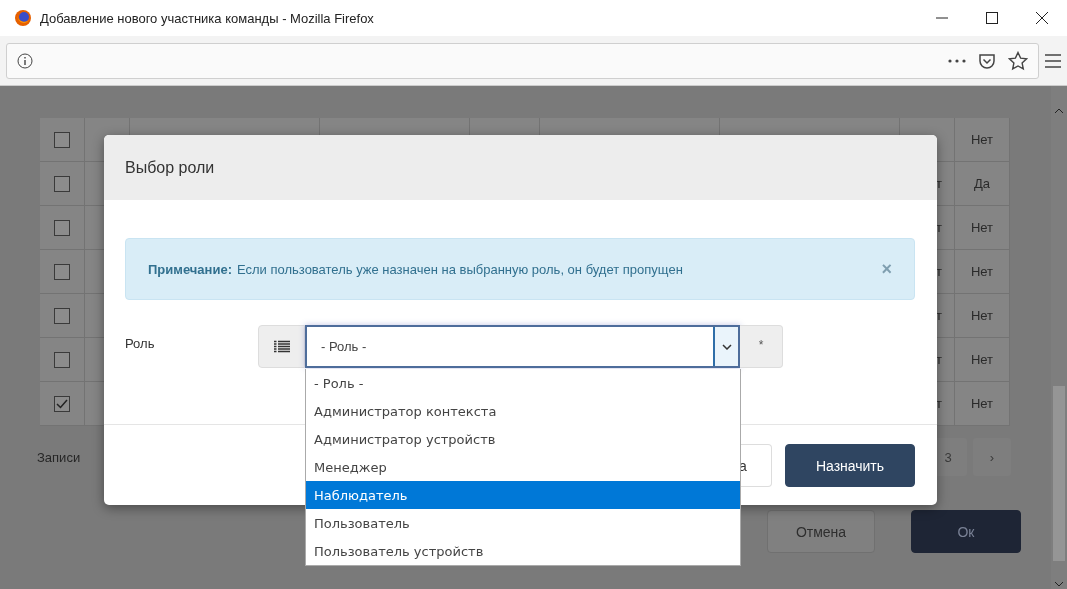 The width and height of the screenshot is (1067, 589). I want to click on scroll-up-icon, so click(1059, 111).